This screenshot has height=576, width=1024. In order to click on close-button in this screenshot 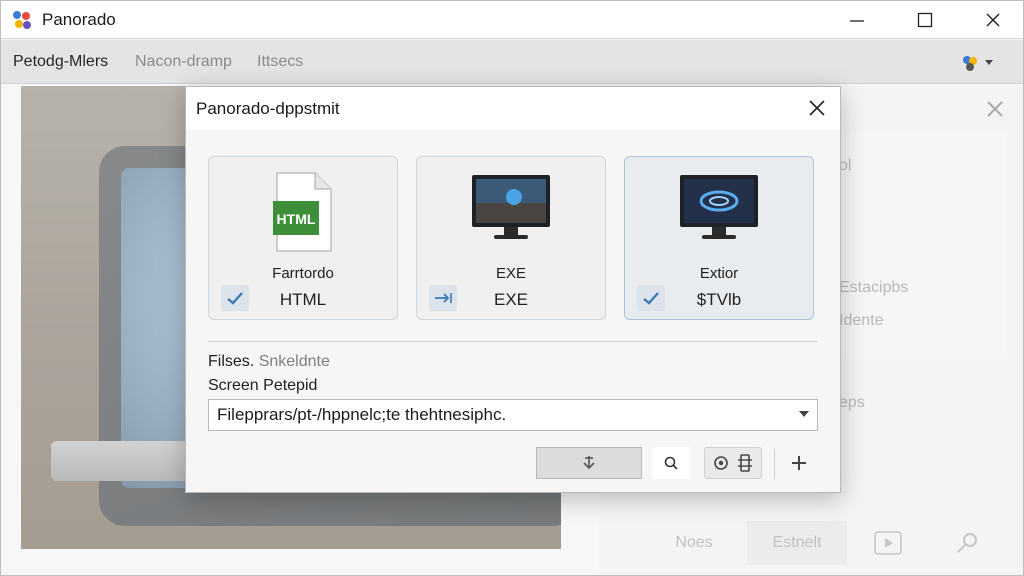, I will do `click(991, 20)`.